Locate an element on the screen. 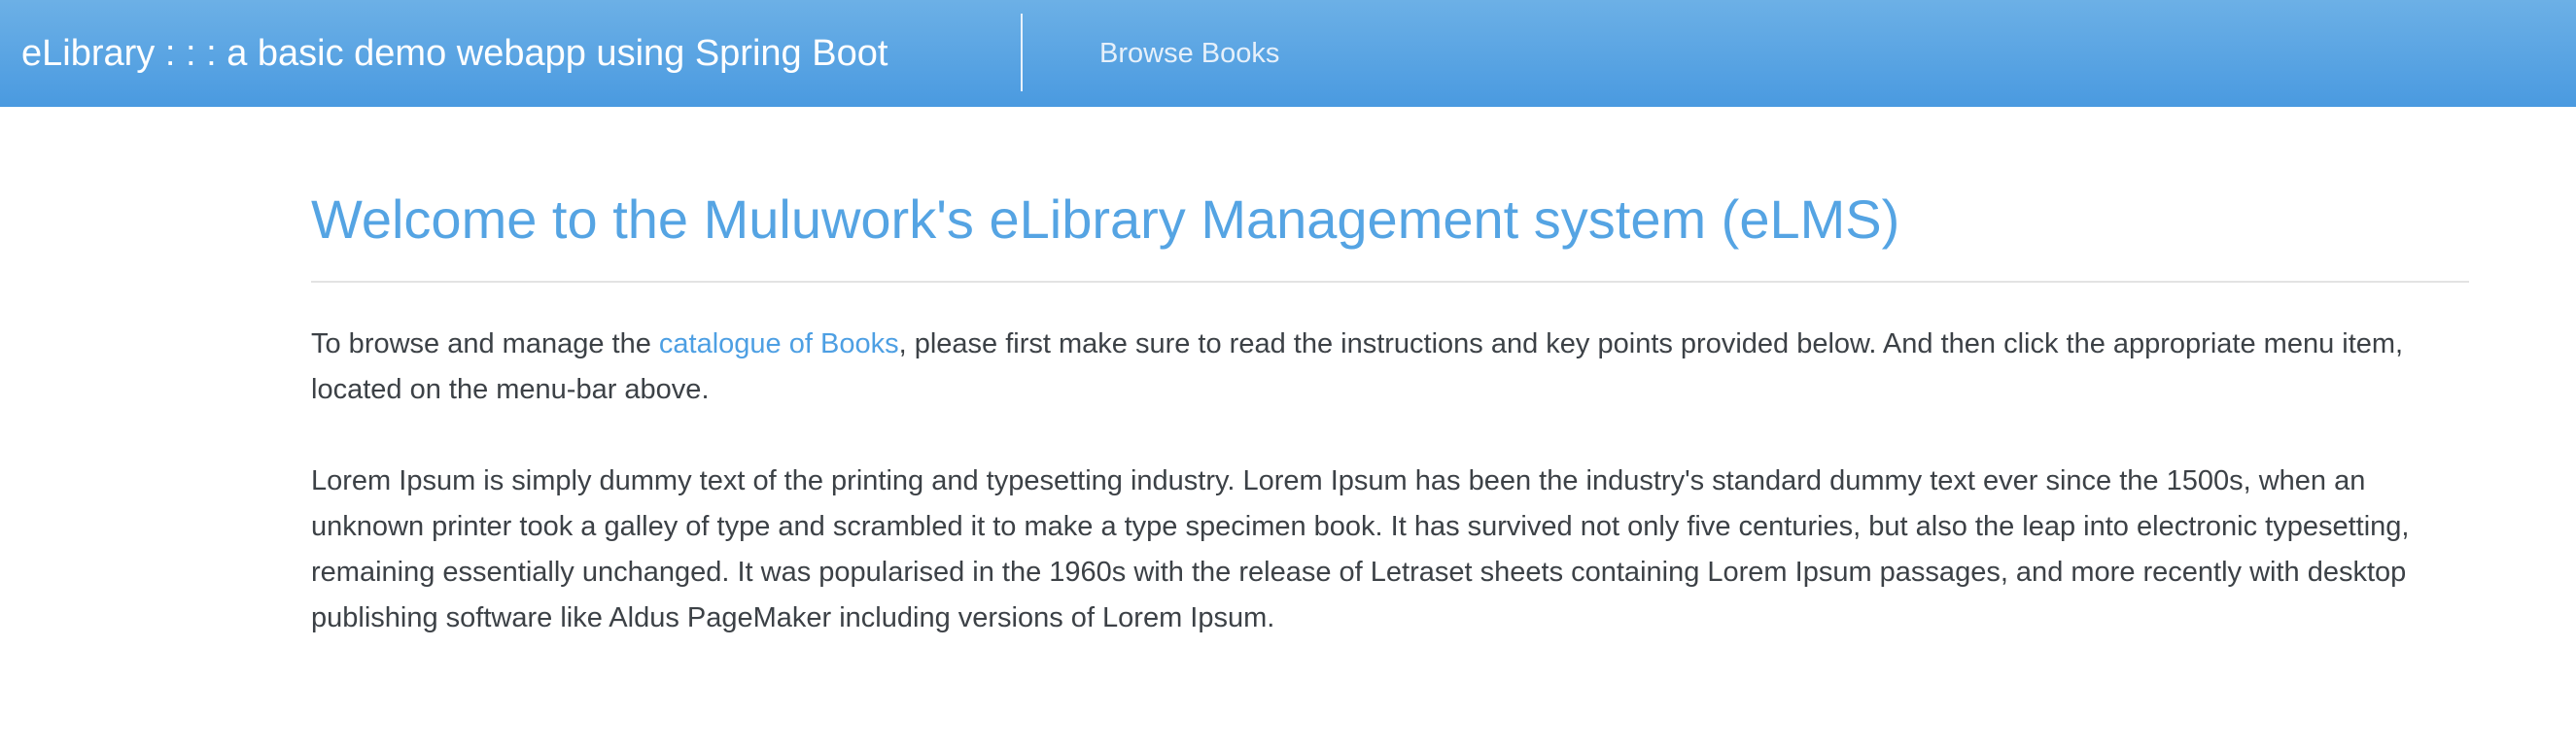  intro-text-before: To browse and manage the is located at coordinates (485, 343).